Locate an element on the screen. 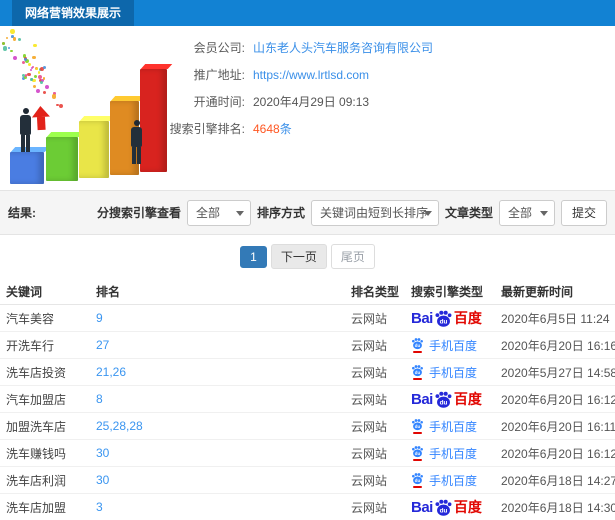 The image size is (615, 520). filter-controls: 分搜索引擎查看 全部 排序方式 关键词由短到长排序 文章类型 全部 提交 is located at coordinates (351, 212).